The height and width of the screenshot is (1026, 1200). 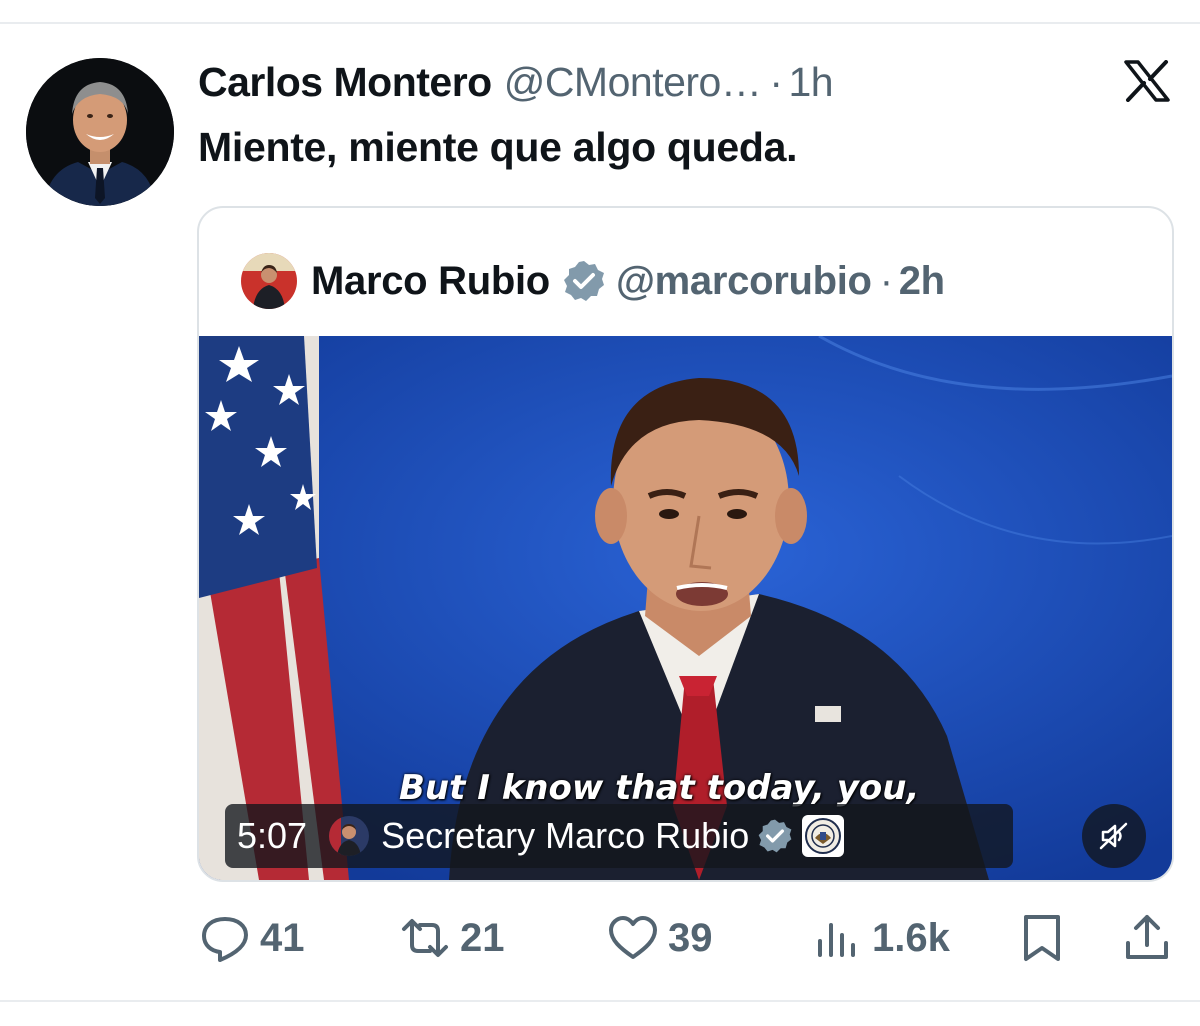 I want to click on state-department-seal-icon, so click(x=823, y=836).